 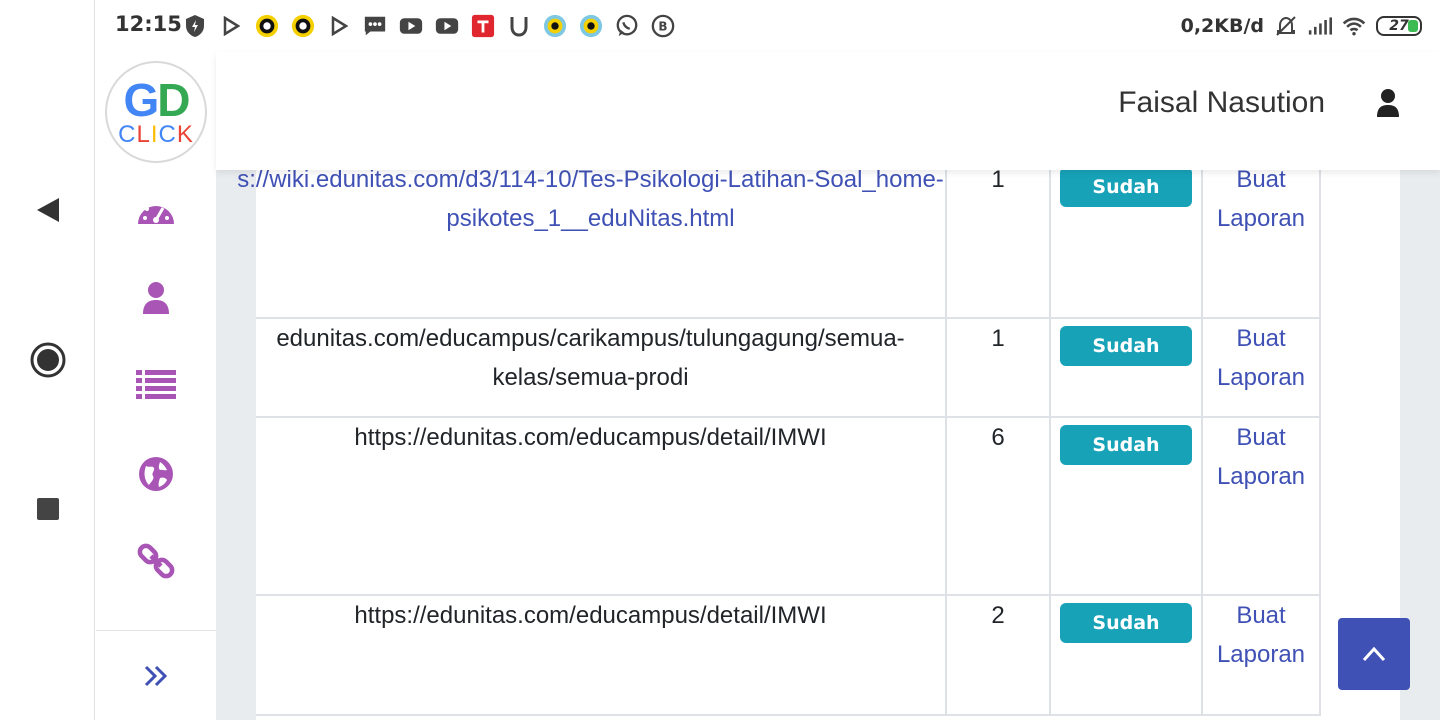 What do you see at coordinates (627, 26) in the screenshot?
I see `whatsapp-icon` at bounding box center [627, 26].